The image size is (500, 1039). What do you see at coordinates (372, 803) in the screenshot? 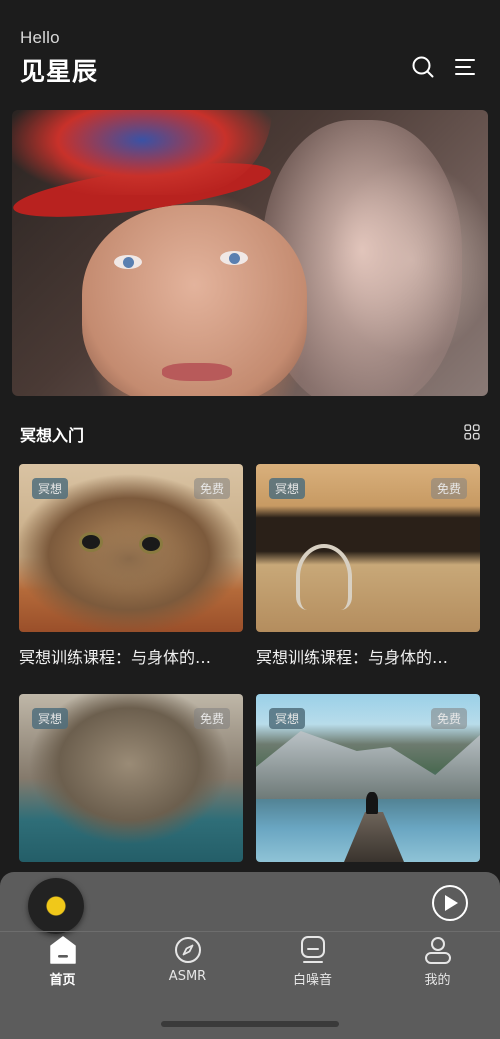
I see `person-shape` at bounding box center [372, 803].